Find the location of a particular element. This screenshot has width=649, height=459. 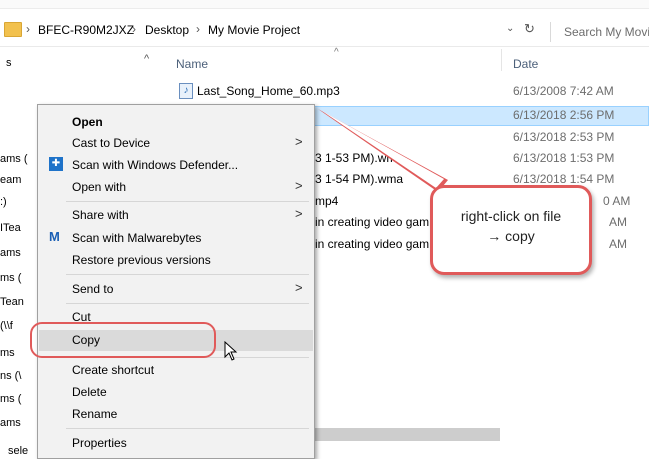

annotation-highlight-ring is located at coordinates (123, 340).